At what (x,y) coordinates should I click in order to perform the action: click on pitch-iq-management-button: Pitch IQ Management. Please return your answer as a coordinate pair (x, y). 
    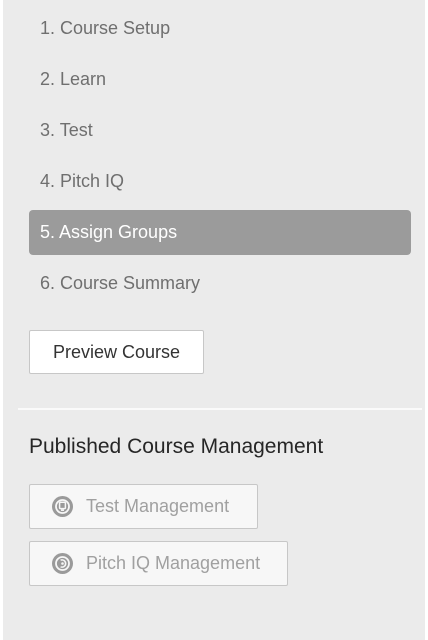
    Looking at the image, I should click on (158, 563).